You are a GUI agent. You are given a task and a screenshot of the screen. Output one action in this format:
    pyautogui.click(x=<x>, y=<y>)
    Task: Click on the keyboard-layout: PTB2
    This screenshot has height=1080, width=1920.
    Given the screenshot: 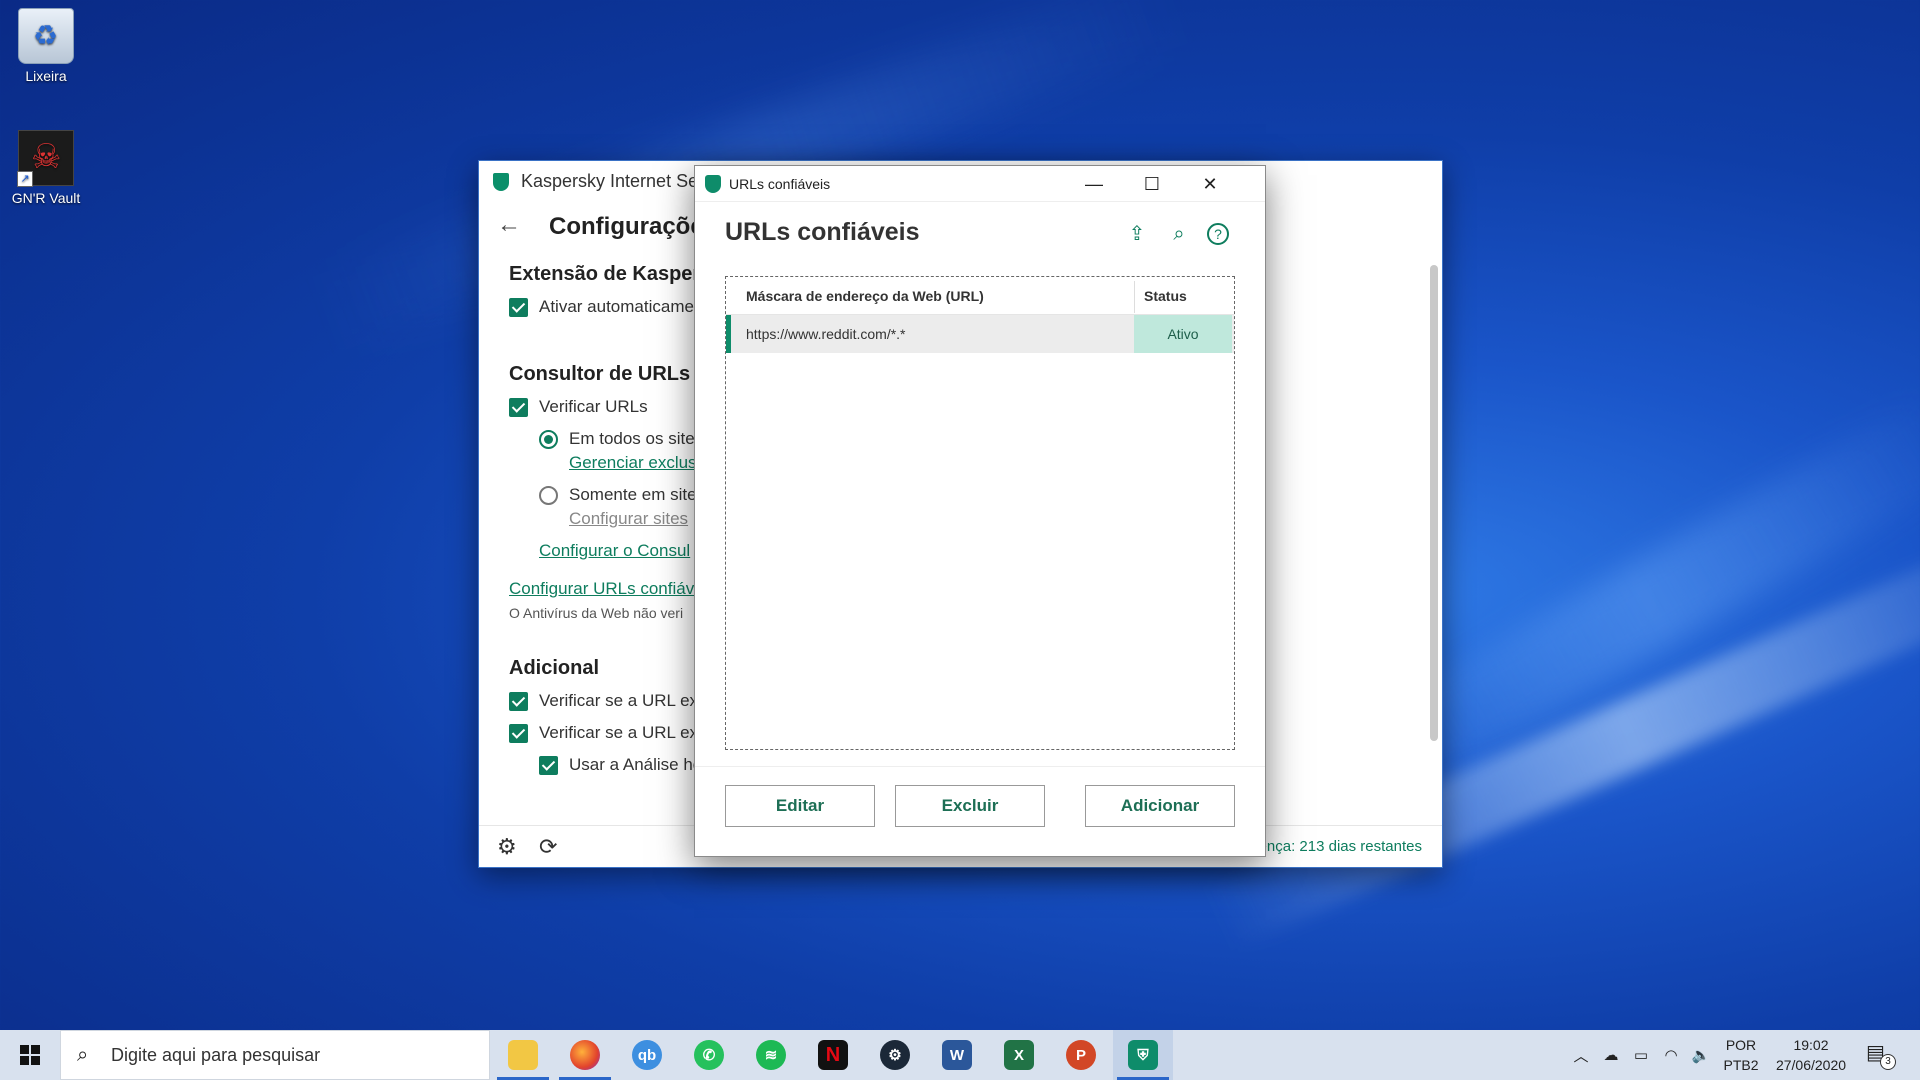 What is the action you would take?
    pyautogui.click(x=1741, y=1065)
    